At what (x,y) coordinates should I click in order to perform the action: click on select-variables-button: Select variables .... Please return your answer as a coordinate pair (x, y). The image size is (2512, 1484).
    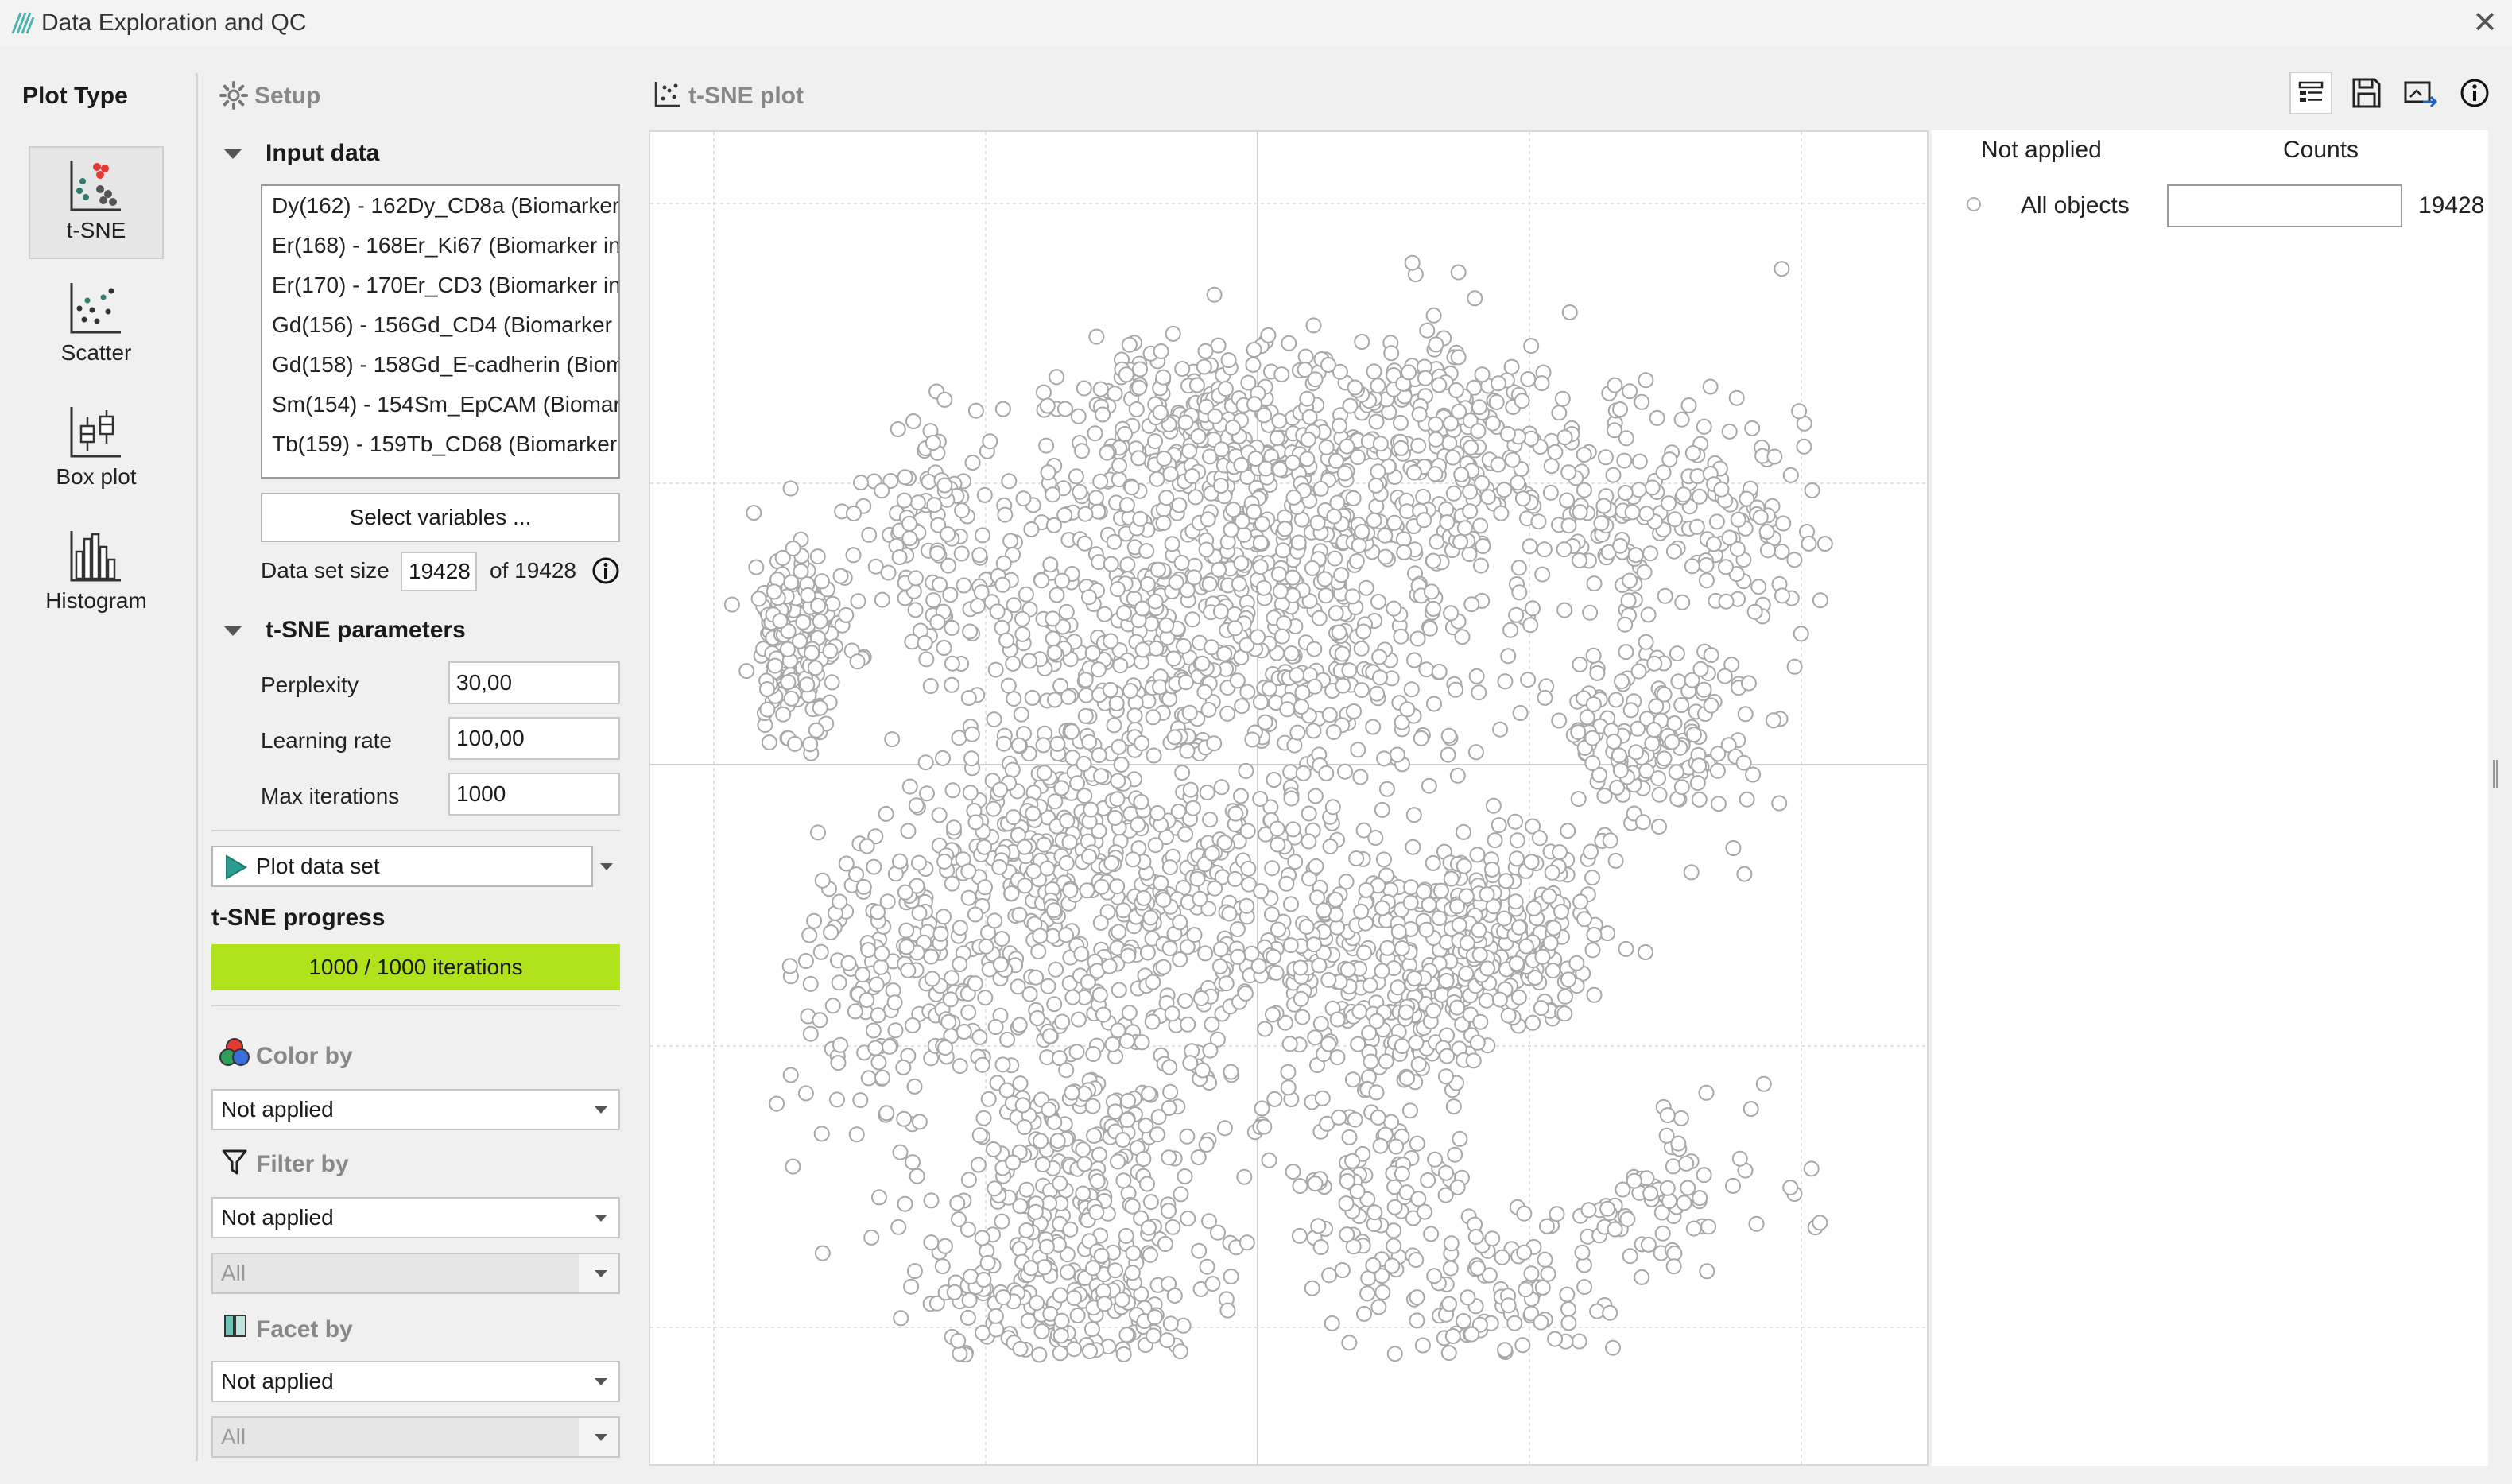
    Looking at the image, I should click on (441, 517).